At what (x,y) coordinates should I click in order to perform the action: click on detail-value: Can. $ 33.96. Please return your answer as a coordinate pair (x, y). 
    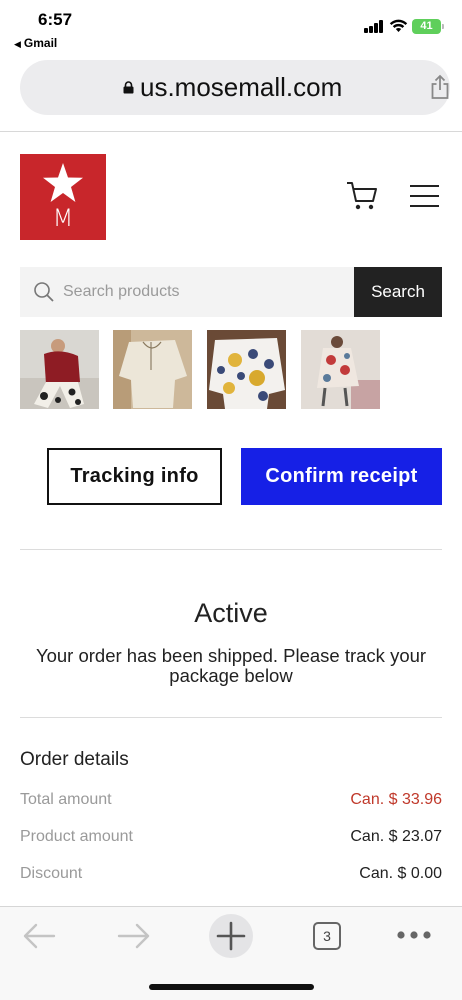
    Looking at the image, I should click on (396, 799).